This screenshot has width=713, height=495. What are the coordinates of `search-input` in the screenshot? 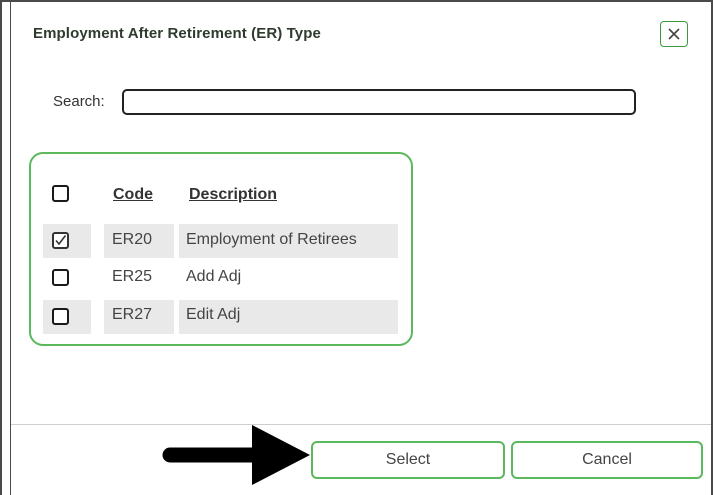 It's located at (379, 102).